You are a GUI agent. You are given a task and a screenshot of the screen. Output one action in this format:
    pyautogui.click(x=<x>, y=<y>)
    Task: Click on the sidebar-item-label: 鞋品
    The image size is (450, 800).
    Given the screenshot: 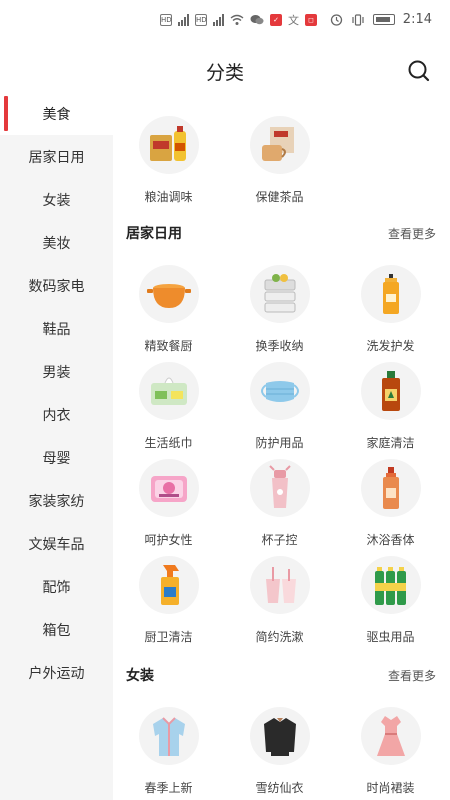 What is the action you would take?
    pyautogui.click(x=56, y=329)
    